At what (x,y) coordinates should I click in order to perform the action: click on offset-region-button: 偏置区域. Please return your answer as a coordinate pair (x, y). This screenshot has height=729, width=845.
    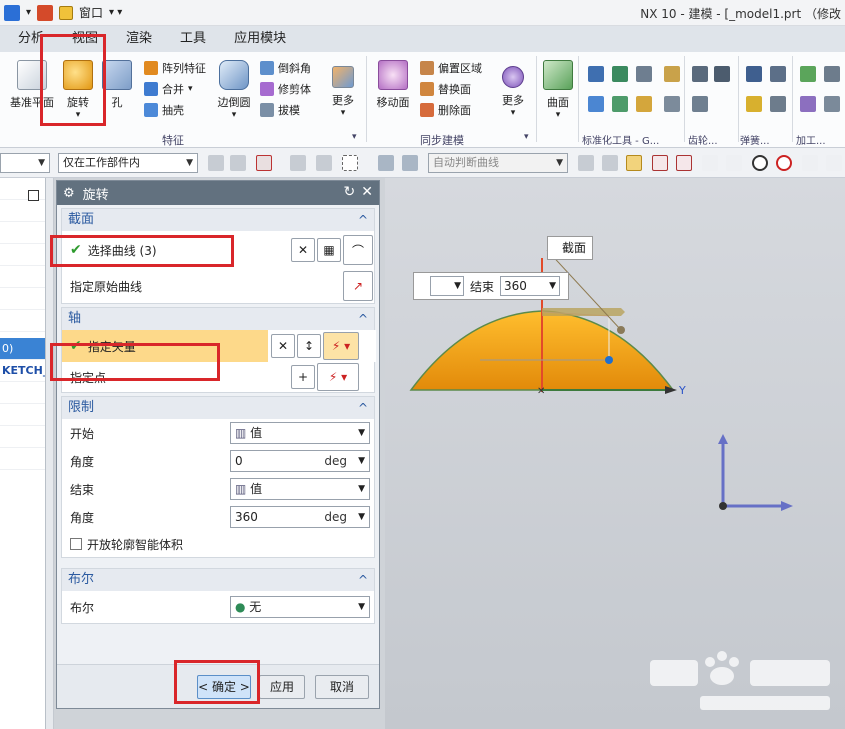
    Looking at the image, I should click on (451, 68).